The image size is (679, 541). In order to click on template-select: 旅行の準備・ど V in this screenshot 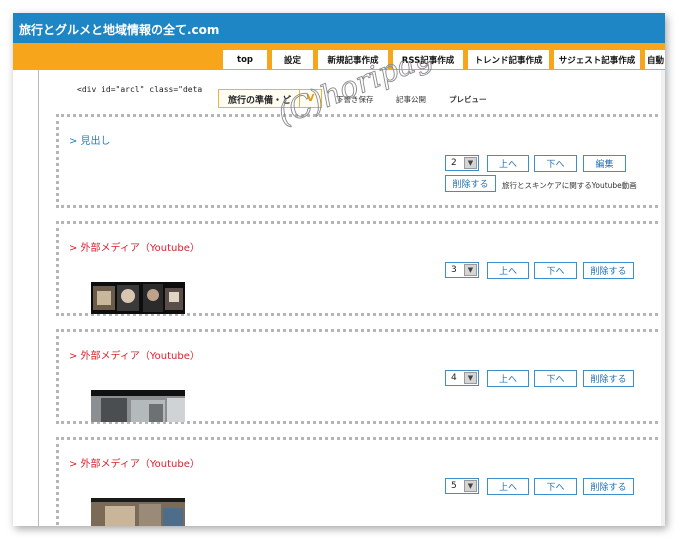, I will do `click(270, 98)`.